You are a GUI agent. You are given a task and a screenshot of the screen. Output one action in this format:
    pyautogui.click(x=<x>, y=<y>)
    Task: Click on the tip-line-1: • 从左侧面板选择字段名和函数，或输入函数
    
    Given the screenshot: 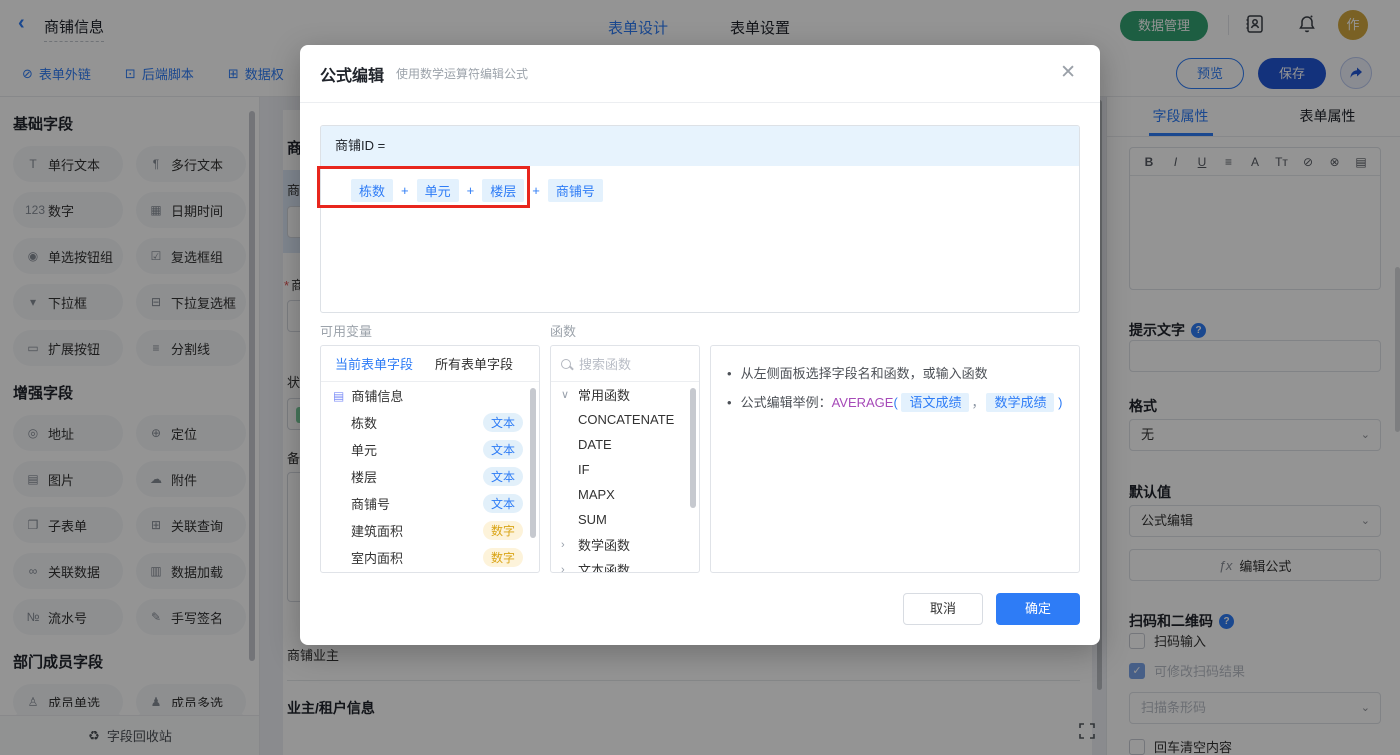 What is the action you would take?
    pyautogui.click(x=895, y=374)
    